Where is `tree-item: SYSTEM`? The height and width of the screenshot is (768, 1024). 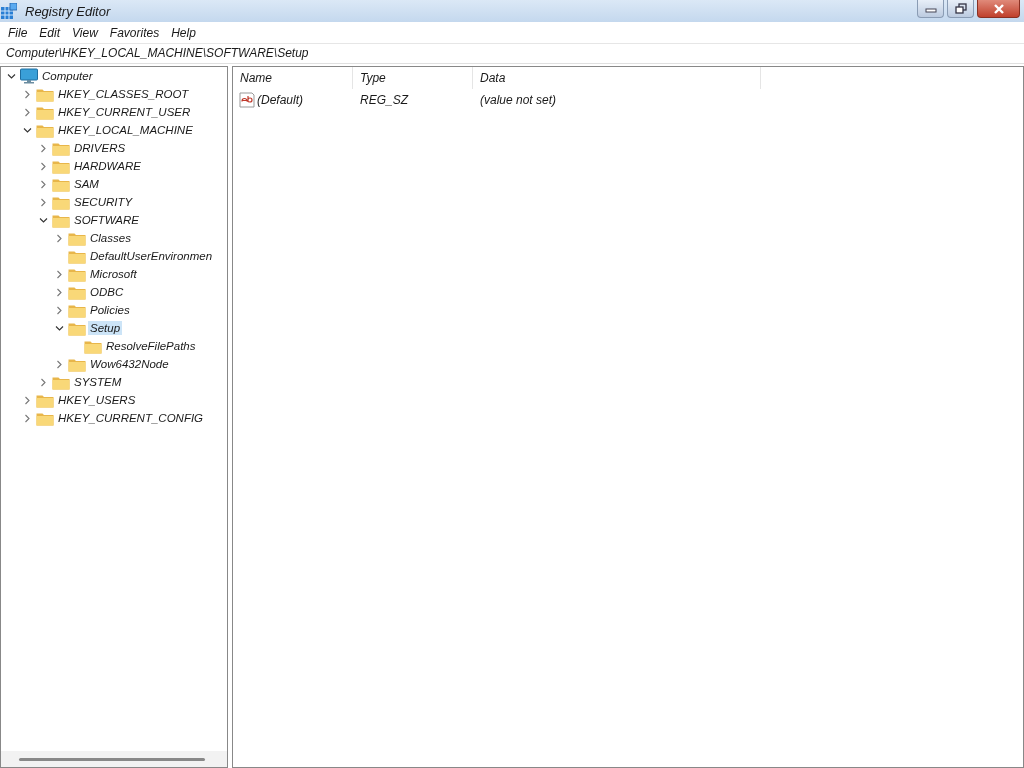
tree-item: SYSTEM is located at coordinates (98, 382).